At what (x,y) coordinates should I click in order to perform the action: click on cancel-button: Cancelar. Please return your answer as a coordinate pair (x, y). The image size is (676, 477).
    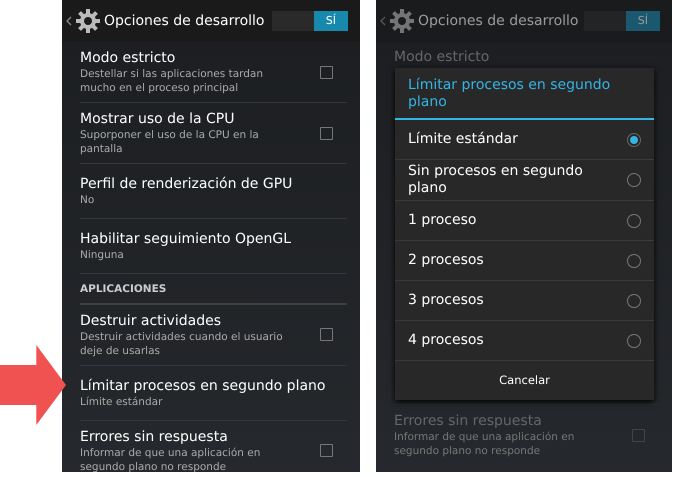
    Looking at the image, I should click on (524, 380).